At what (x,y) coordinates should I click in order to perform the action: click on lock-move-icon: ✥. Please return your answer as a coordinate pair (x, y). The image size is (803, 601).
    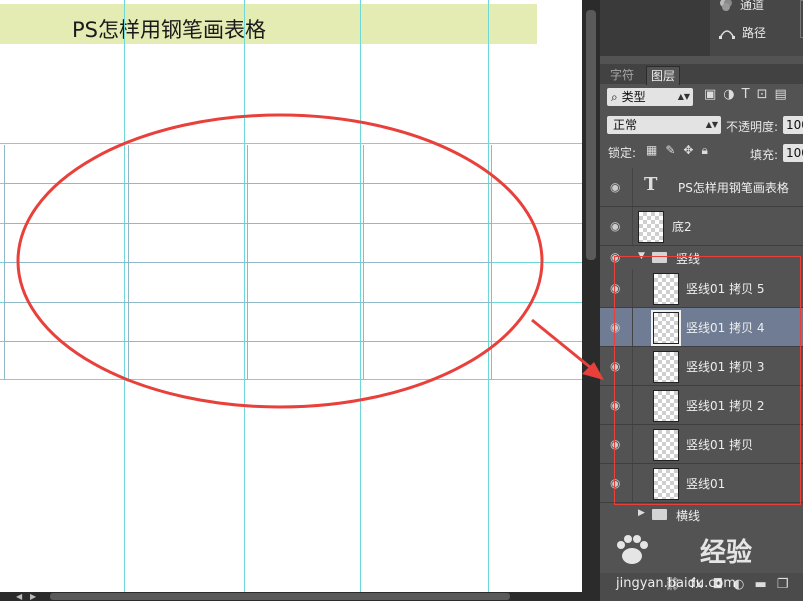
    Looking at the image, I should click on (688, 150).